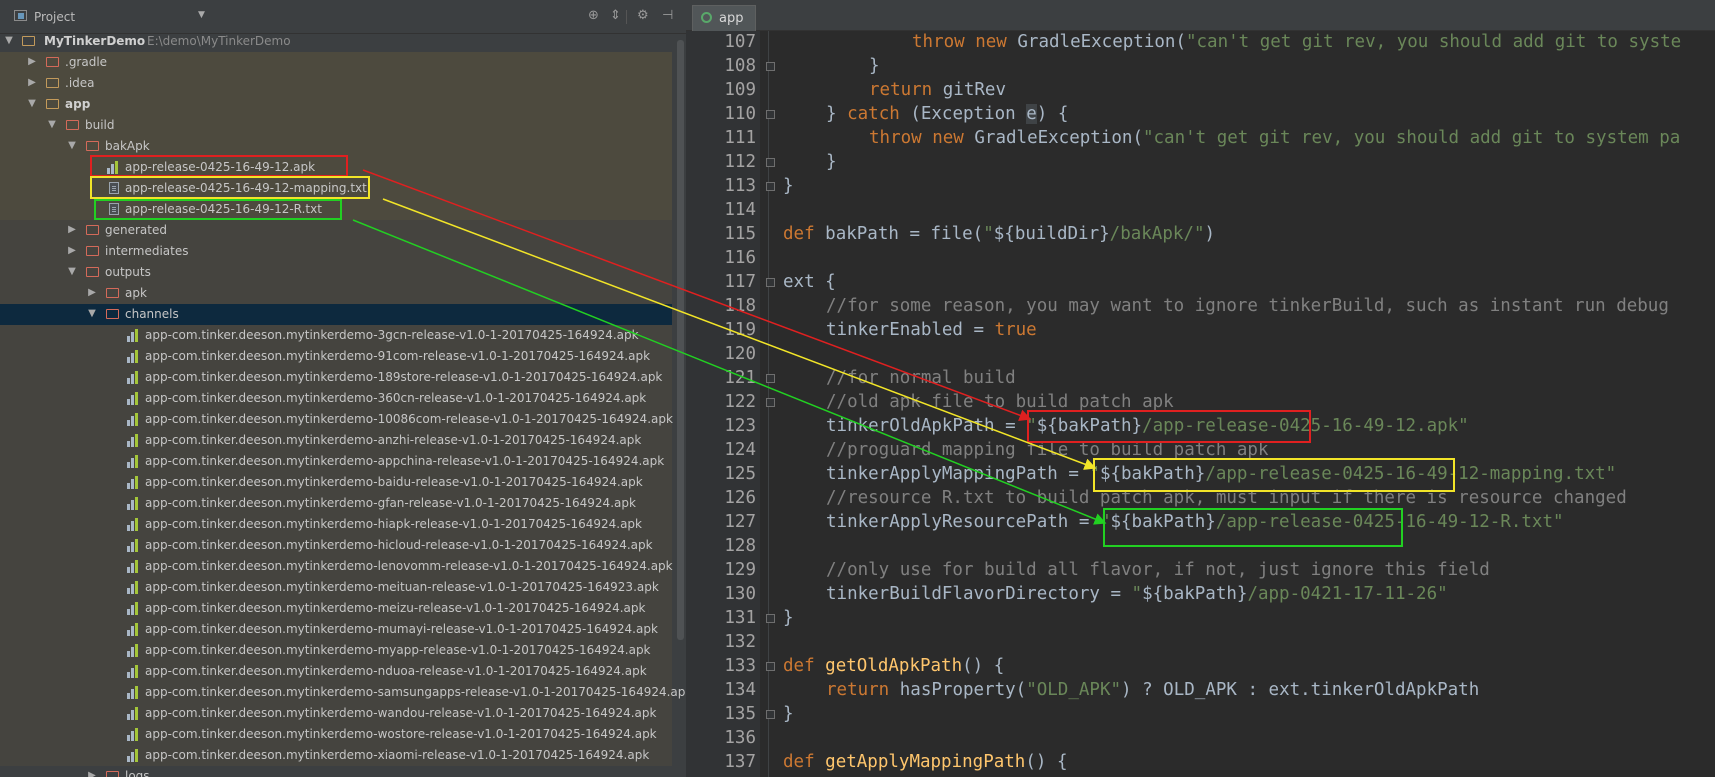 This screenshot has width=1715, height=777. I want to click on code-line-112: }, so click(831, 162).